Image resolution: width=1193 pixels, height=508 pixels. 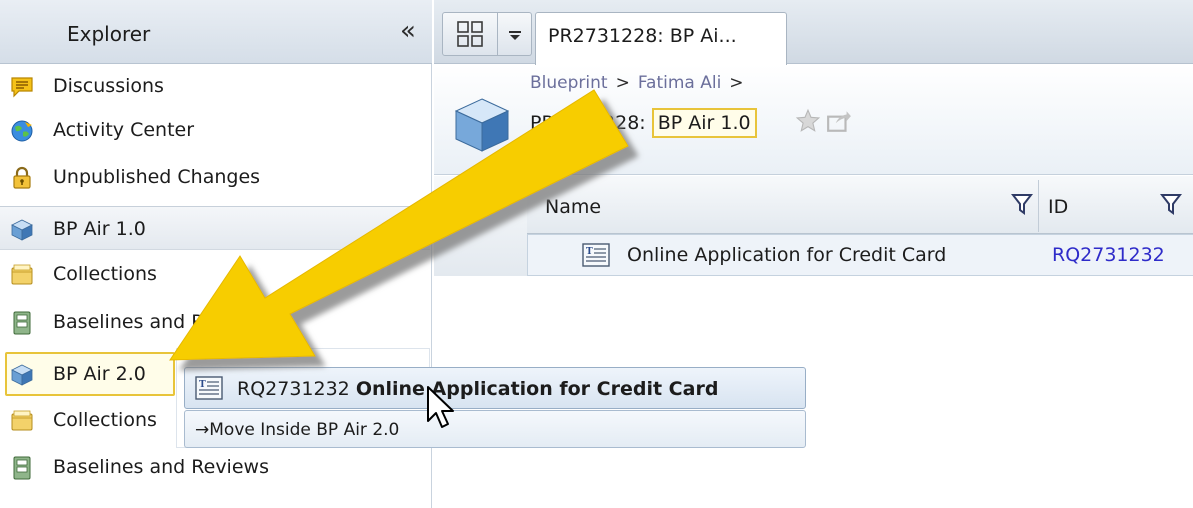 I want to click on grid-icon, so click(x=470, y=34).